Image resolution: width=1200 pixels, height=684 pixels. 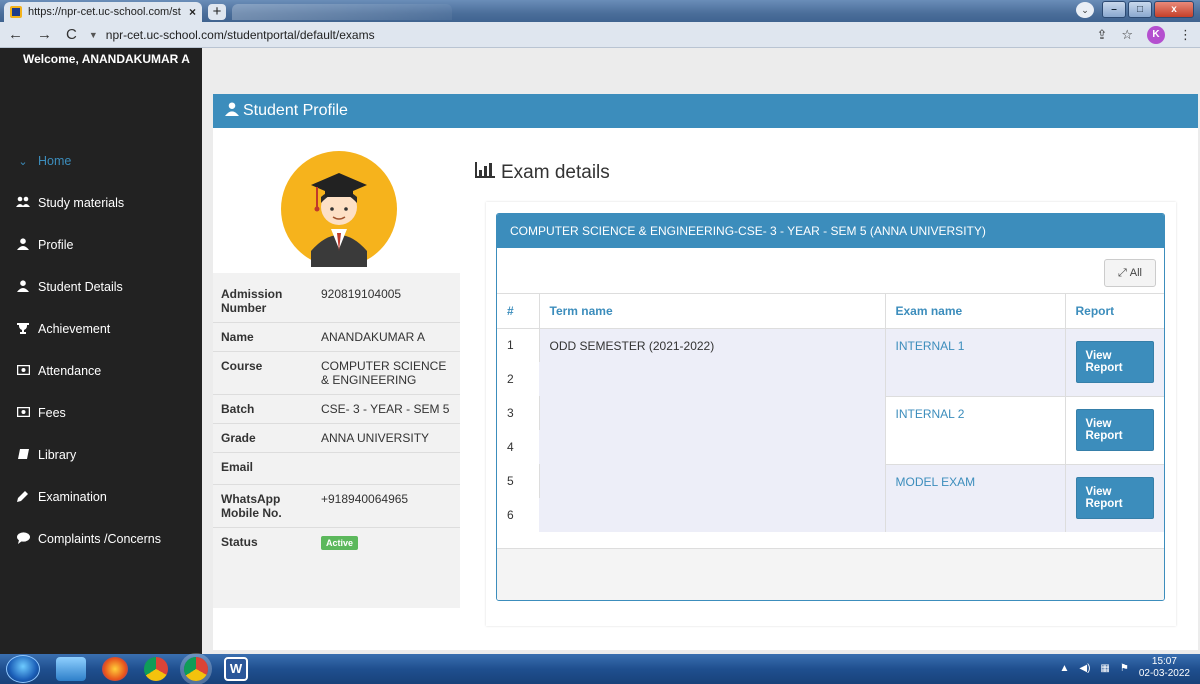 I want to click on sidebar-item-fees: Fees, so click(x=101, y=413).